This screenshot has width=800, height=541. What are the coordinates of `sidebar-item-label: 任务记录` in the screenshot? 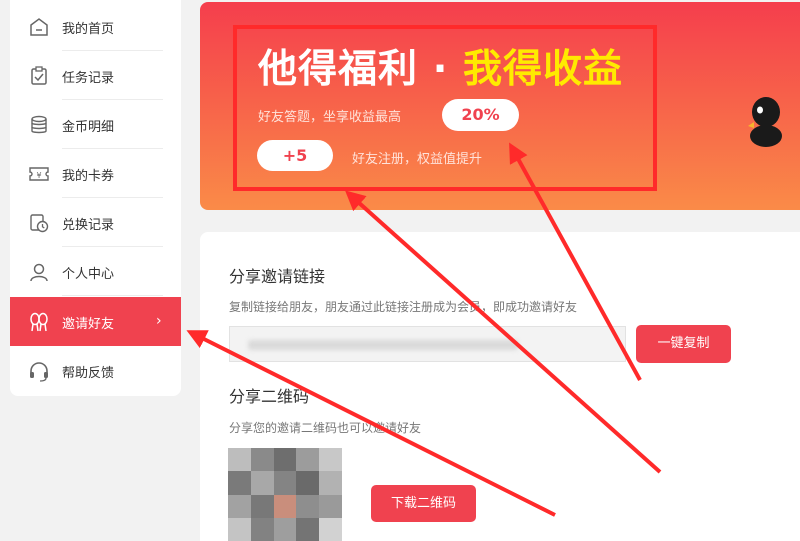 It's located at (88, 78).